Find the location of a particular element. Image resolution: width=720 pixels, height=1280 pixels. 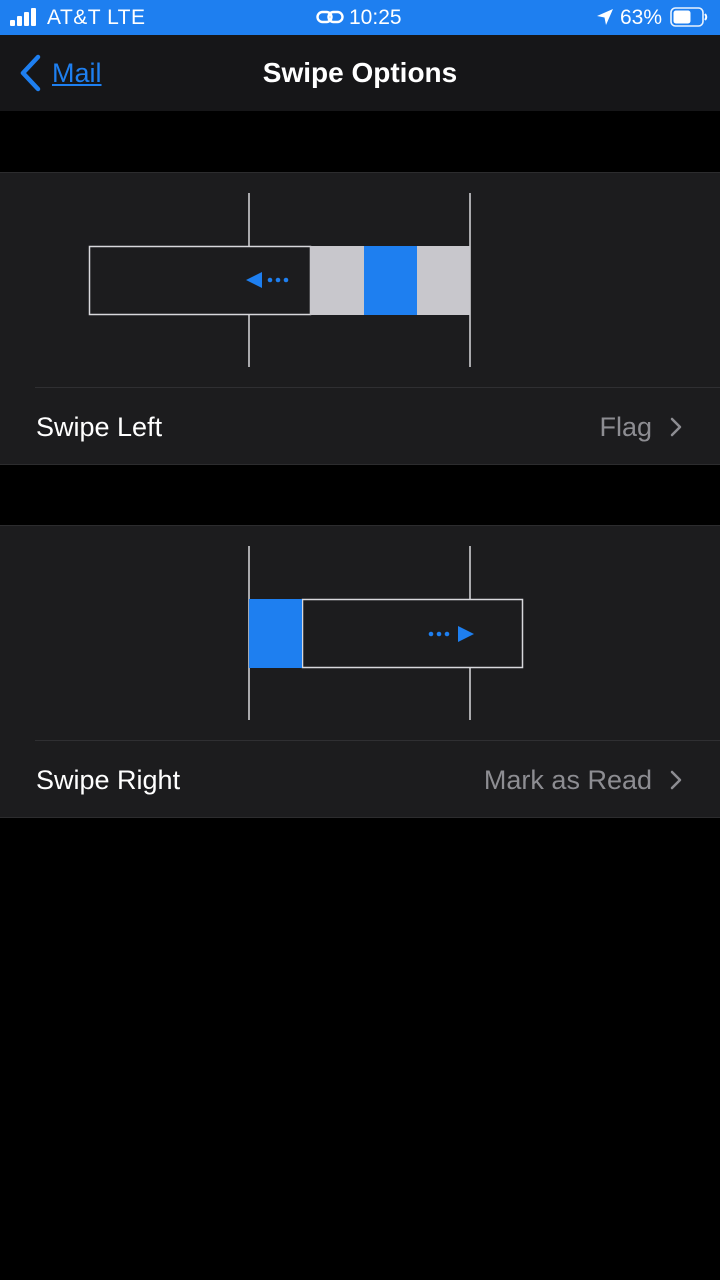

status-bar: AT&T LTE 10:25 63% is located at coordinates (360, 17).